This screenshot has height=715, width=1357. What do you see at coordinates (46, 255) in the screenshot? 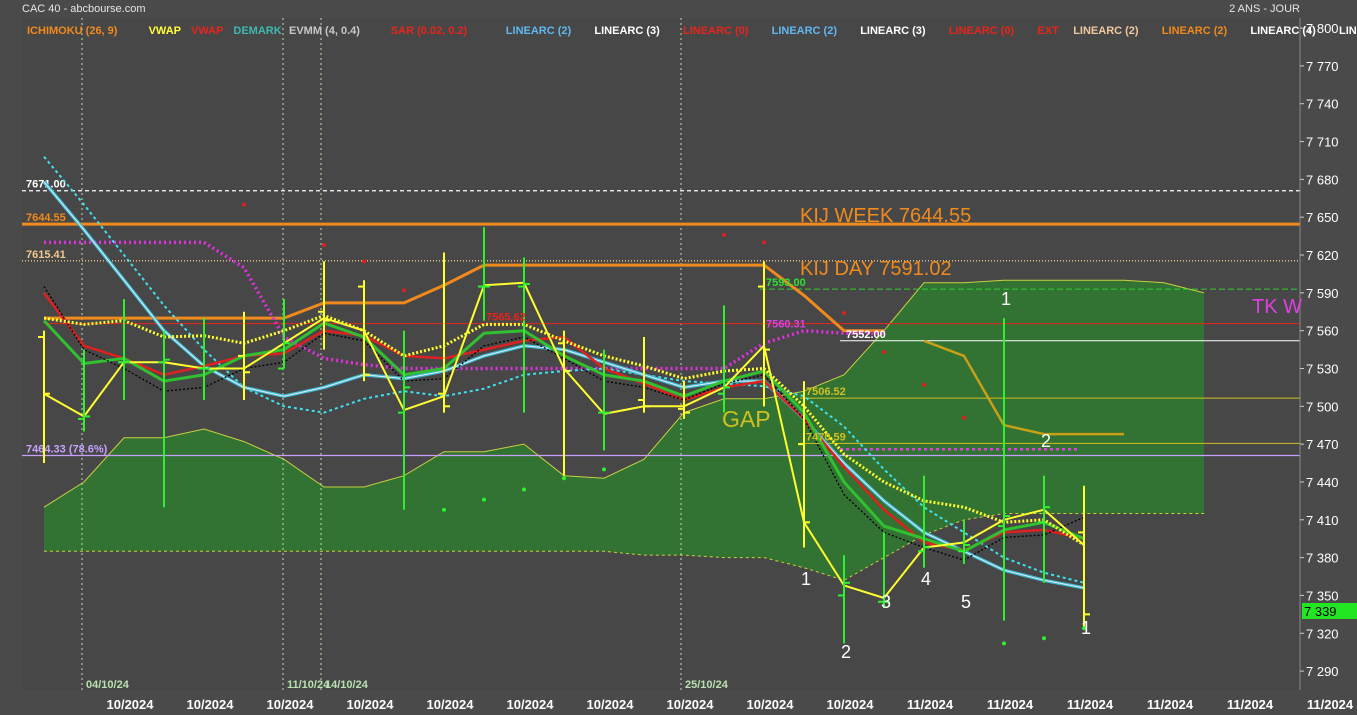
I see `price-level-label: 7615.41` at bounding box center [46, 255].